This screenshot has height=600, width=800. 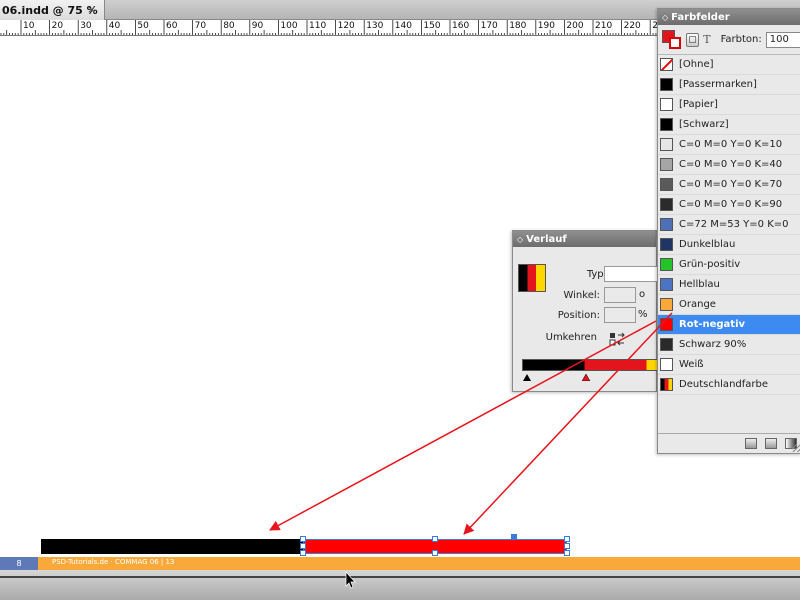 What do you see at coordinates (590, 377) in the screenshot?
I see `gradient-stops` at bounding box center [590, 377].